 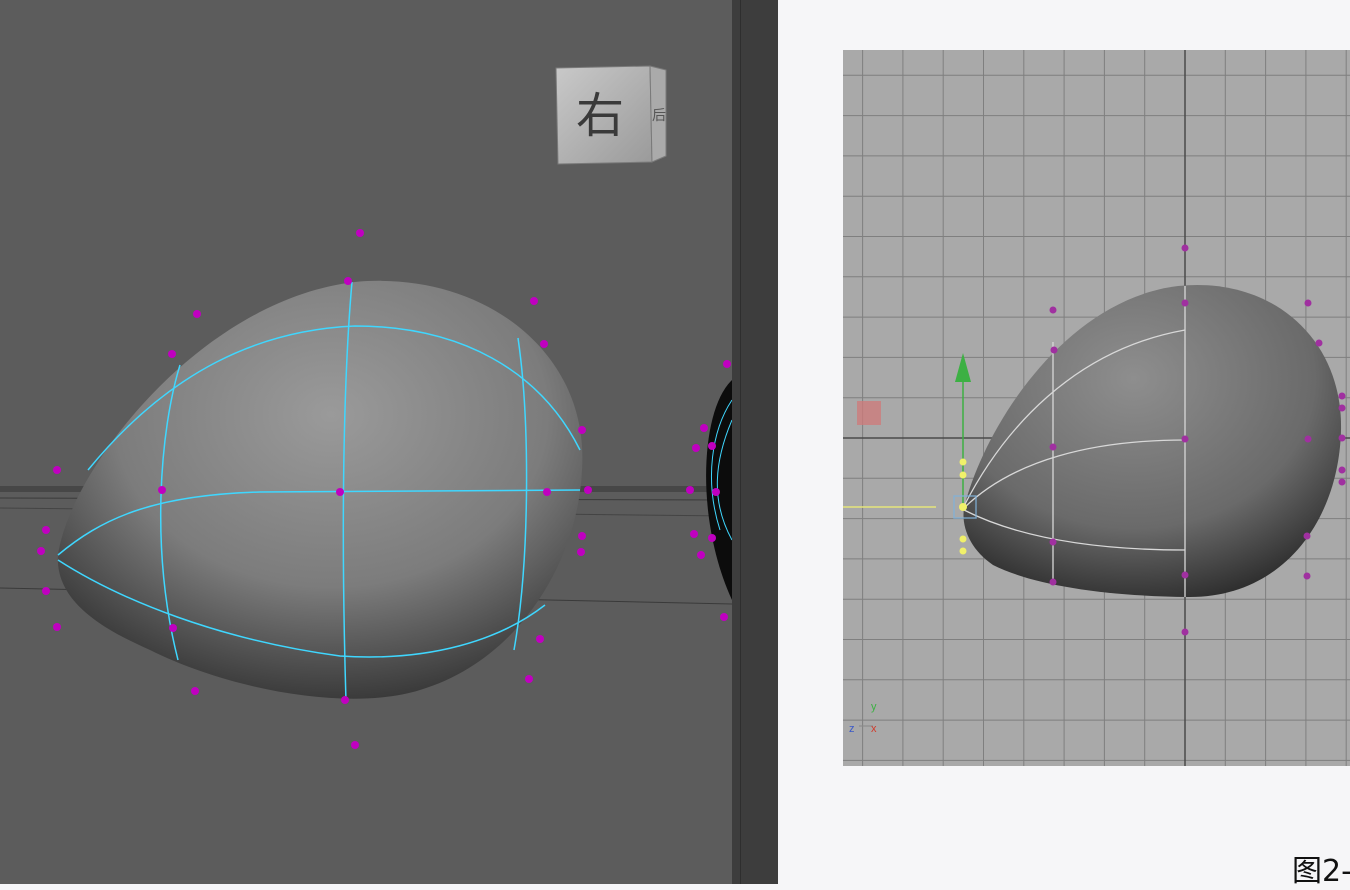 What do you see at coordinates (1321, 871) in the screenshot?
I see `figure-caption: 图2-` at bounding box center [1321, 871].